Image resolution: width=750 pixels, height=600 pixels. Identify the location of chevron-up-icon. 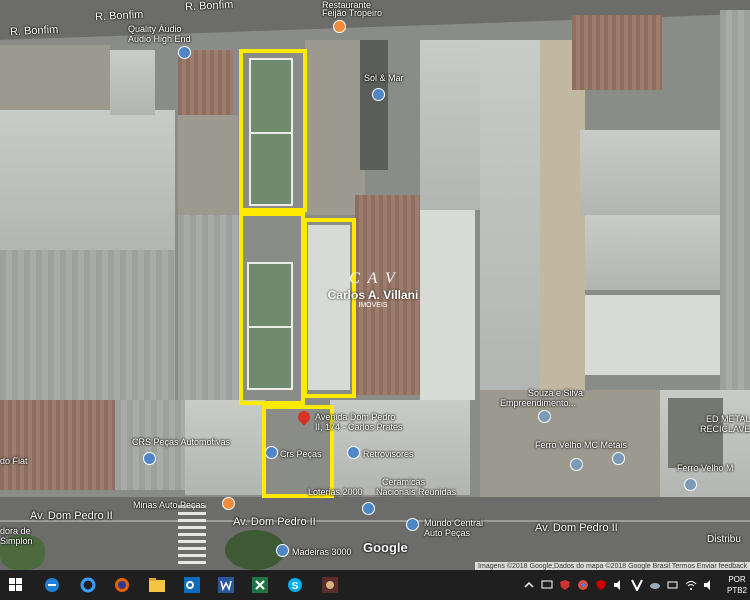
(529, 585).